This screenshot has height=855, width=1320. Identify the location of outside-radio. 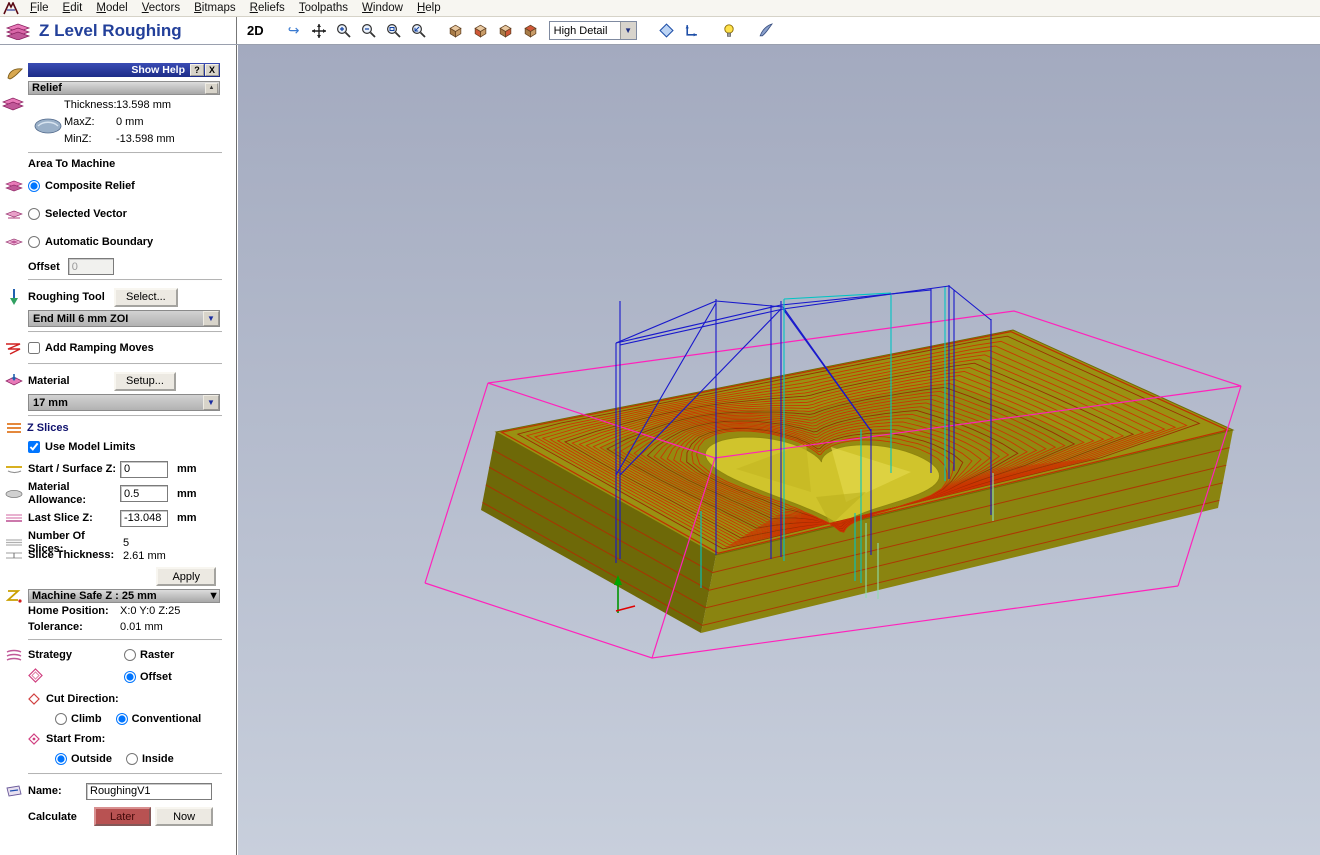
(61, 759).